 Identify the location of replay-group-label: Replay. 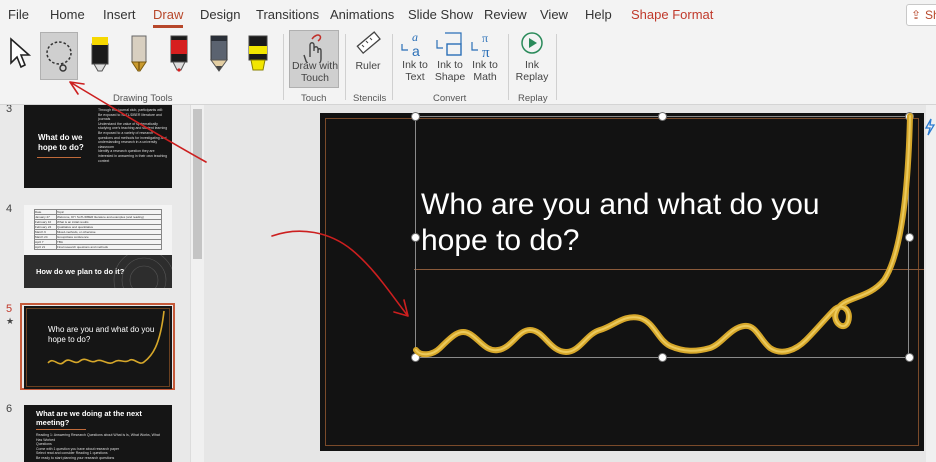
(533, 98).